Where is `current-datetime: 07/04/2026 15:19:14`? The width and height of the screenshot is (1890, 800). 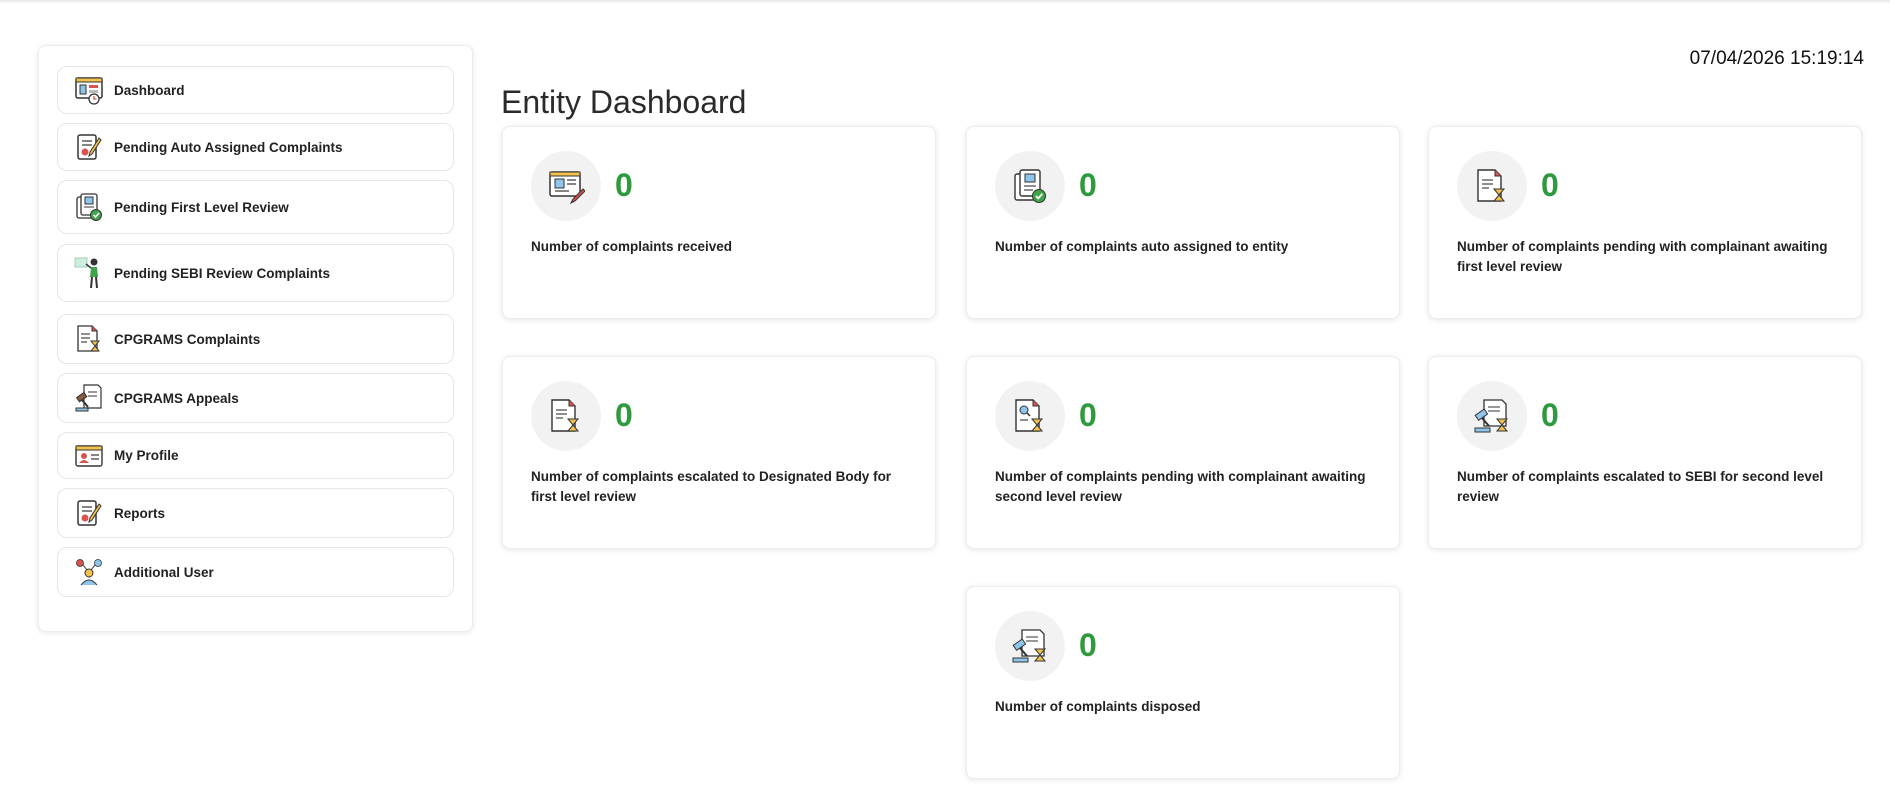 current-datetime: 07/04/2026 15:19:14 is located at coordinates (1776, 58).